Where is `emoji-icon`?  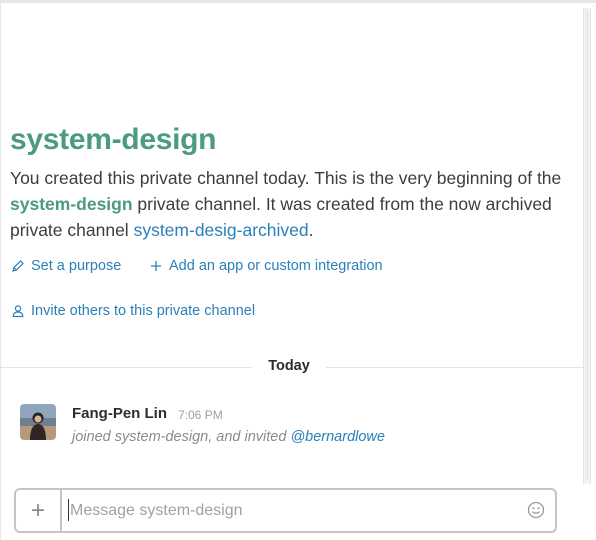 emoji-icon is located at coordinates (536, 510).